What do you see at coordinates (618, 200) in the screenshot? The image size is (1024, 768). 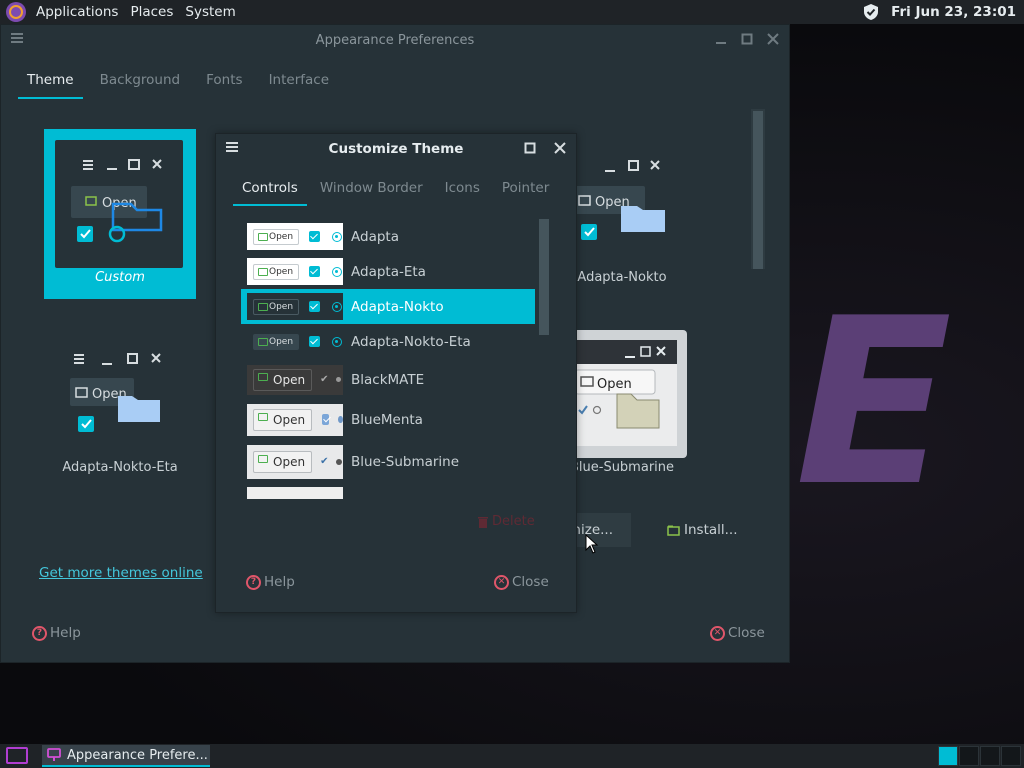 I see `adapta-nokto-preview-icon: Open` at bounding box center [618, 200].